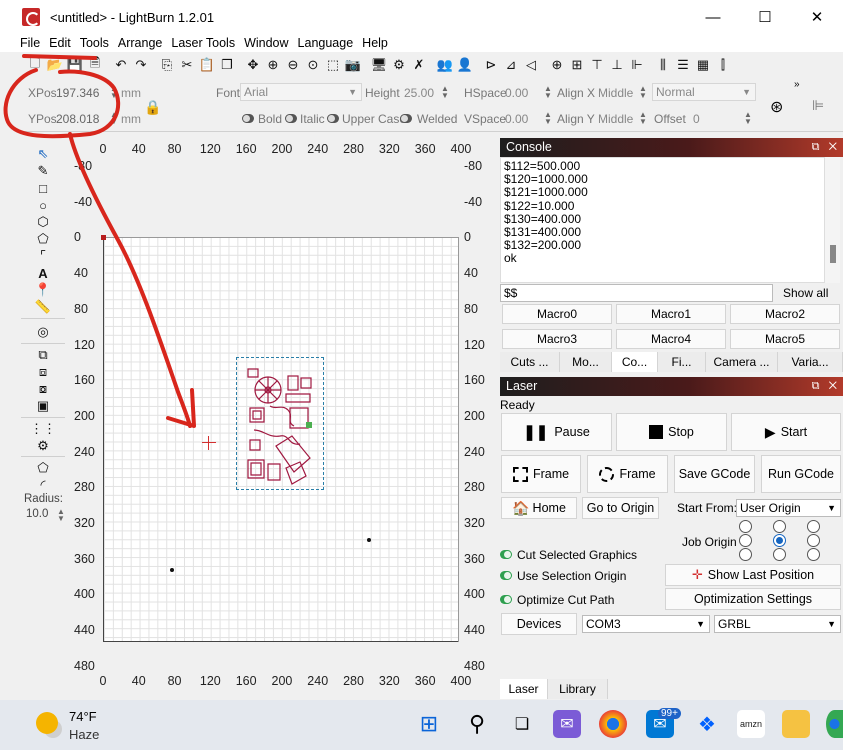 The width and height of the screenshot is (843, 750). I want to click on origin-middle-right-radio, so click(813, 540).